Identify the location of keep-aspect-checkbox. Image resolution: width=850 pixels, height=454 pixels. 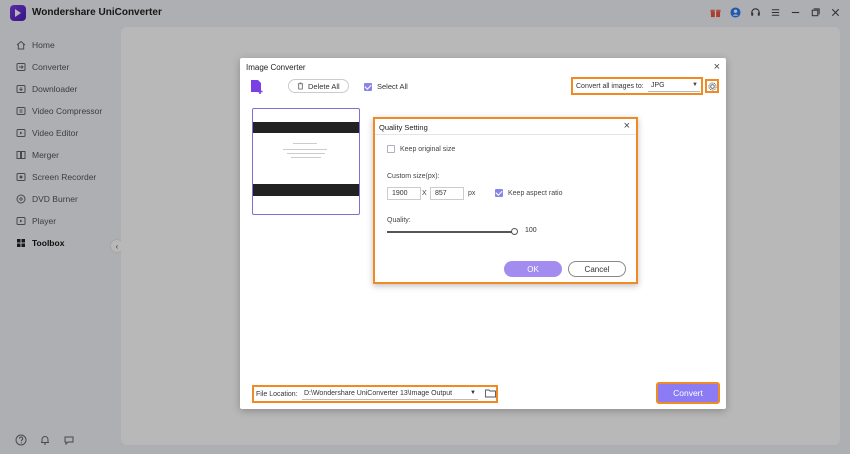
(499, 193).